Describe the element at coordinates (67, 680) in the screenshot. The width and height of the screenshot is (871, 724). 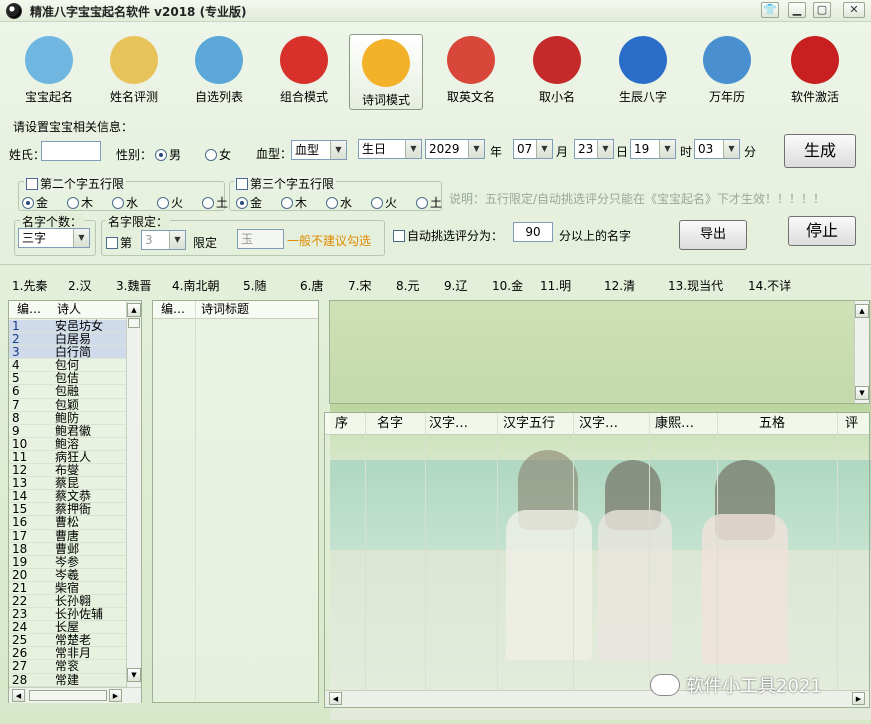
I see `table-row: 28 常建` at that location.